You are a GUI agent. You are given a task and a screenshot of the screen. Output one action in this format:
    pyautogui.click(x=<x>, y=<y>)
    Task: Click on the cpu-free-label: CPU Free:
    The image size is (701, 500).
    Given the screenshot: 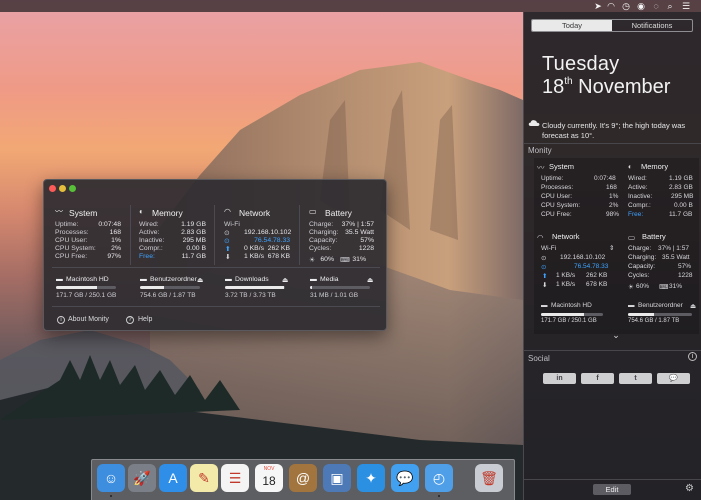 What is the action you would take?
    pyautogui.click(x=556, y=214)
    